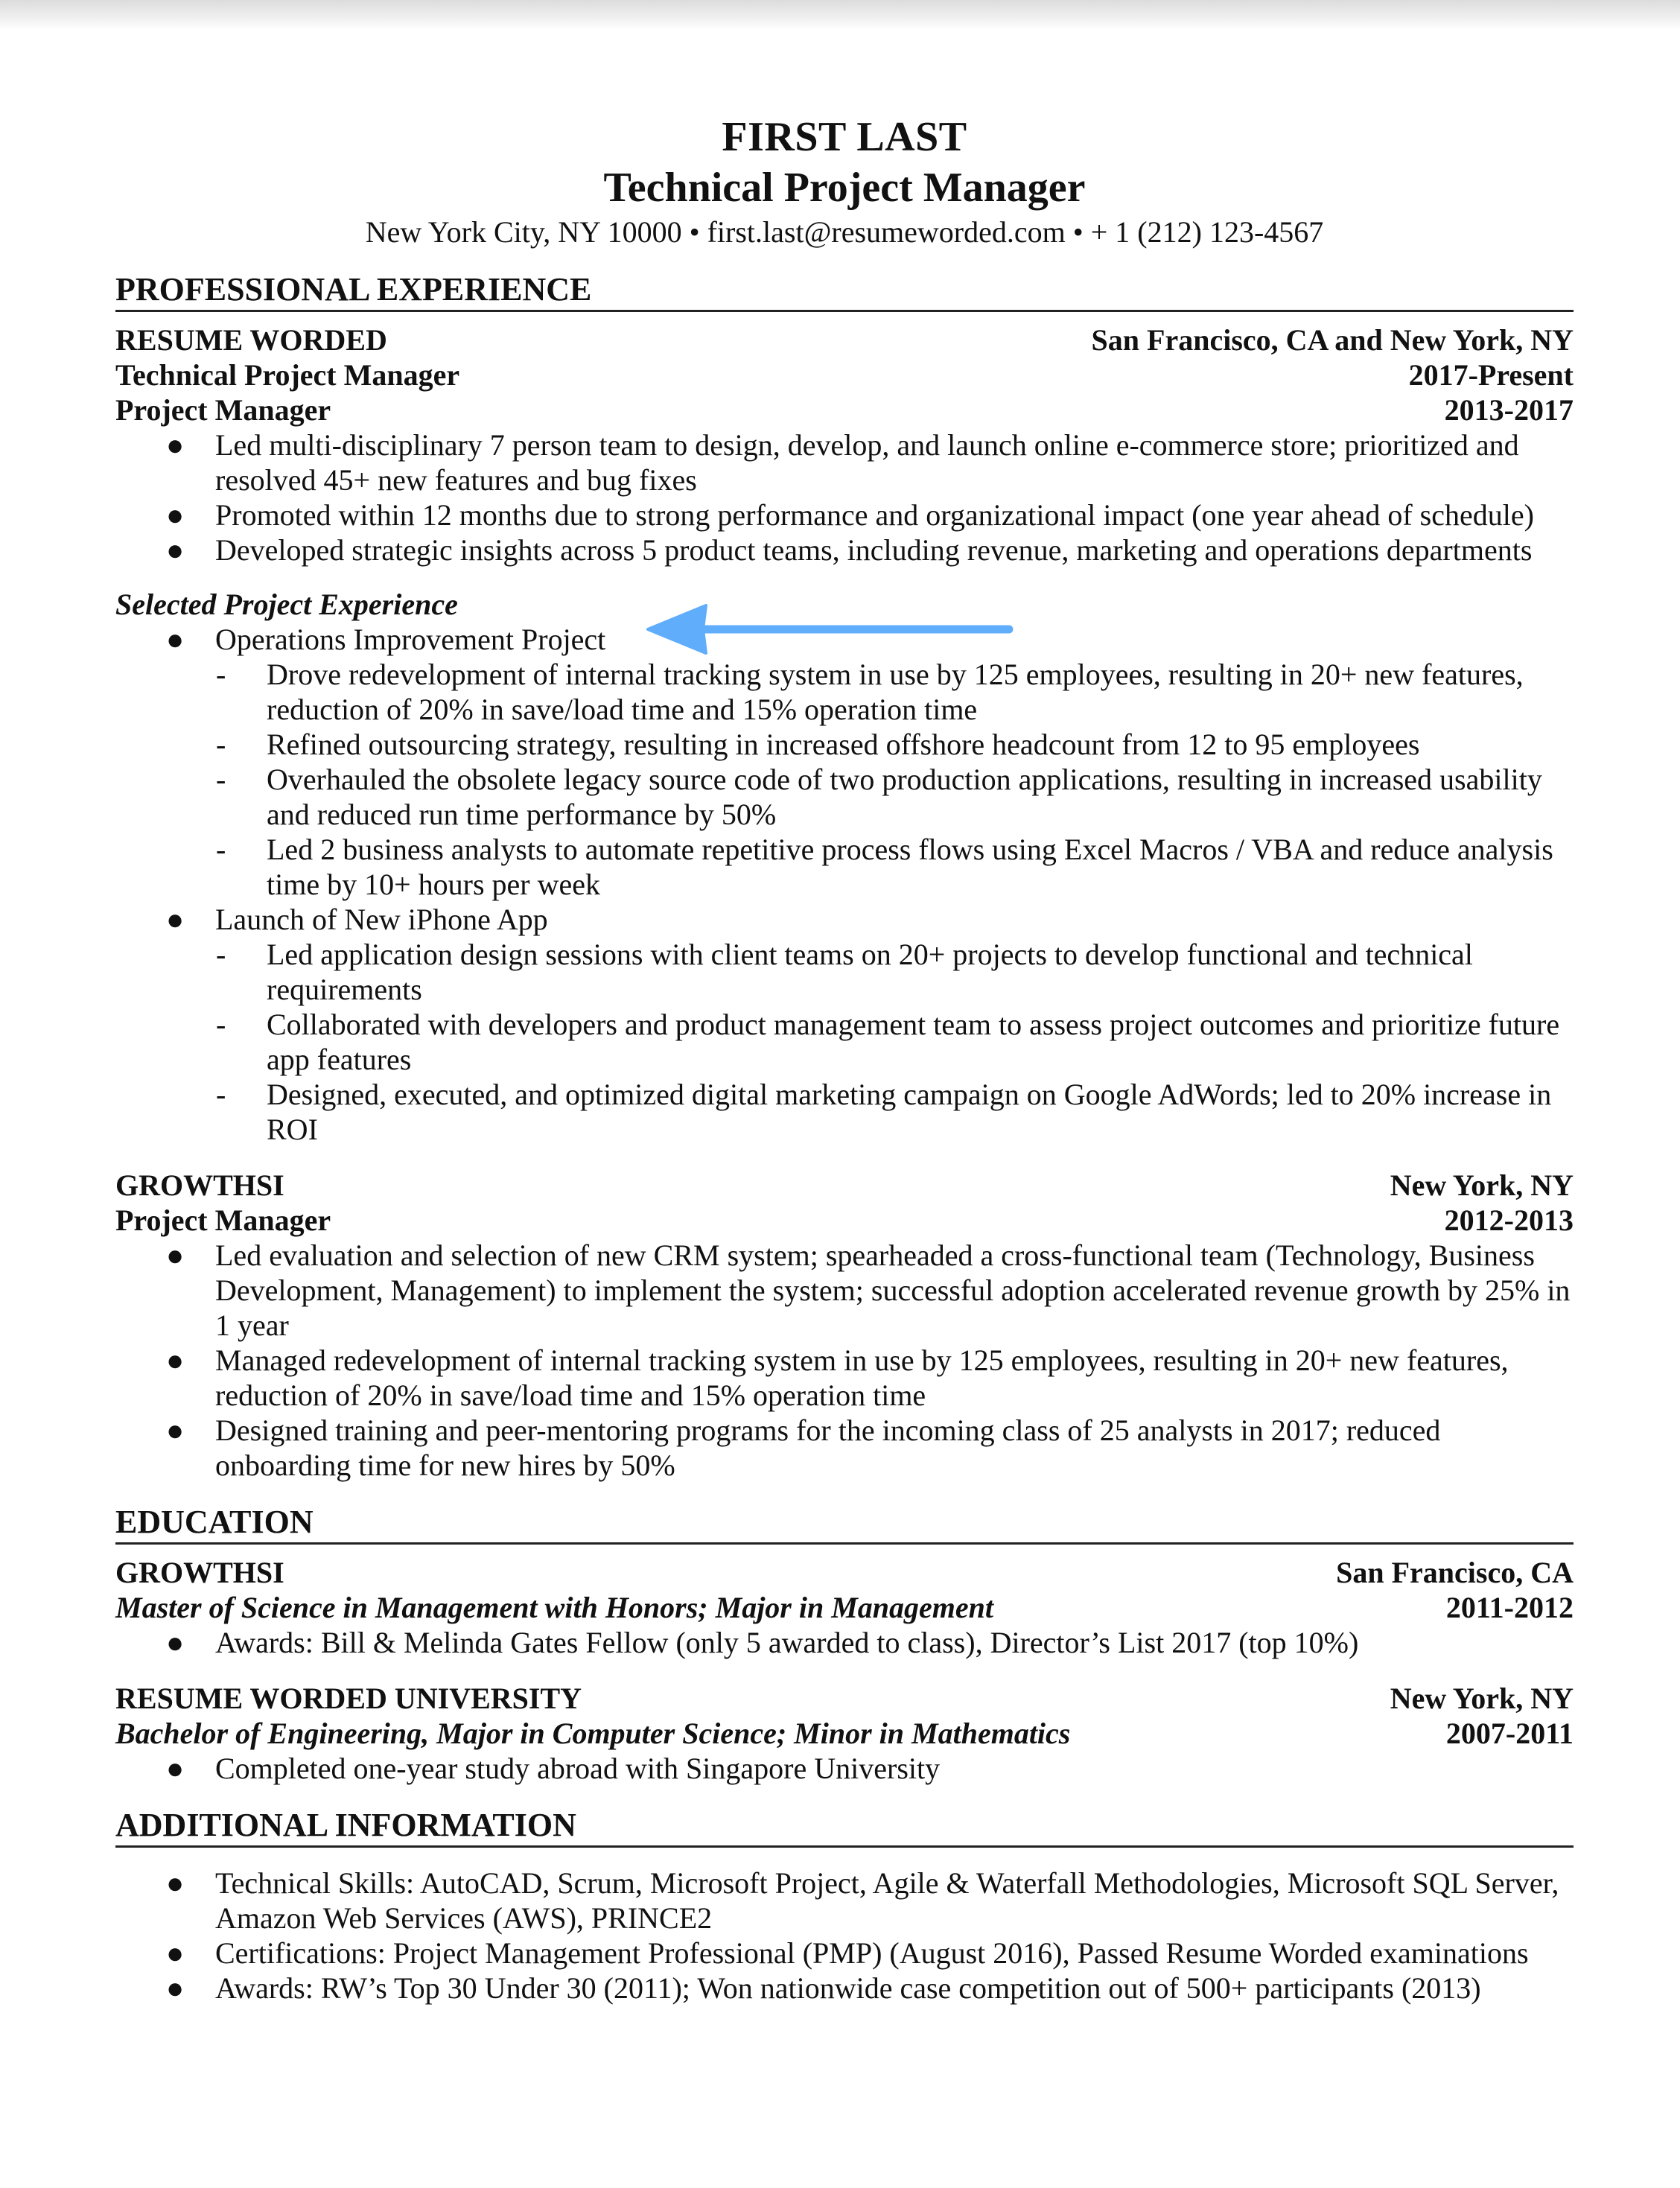 The image size is (1680, 2188). What do you see at coordinates (844, 291) in the screenshot?
I see `section-title: PROFESSIONAL EXPERIENCE` at bounding box center [844, 291].